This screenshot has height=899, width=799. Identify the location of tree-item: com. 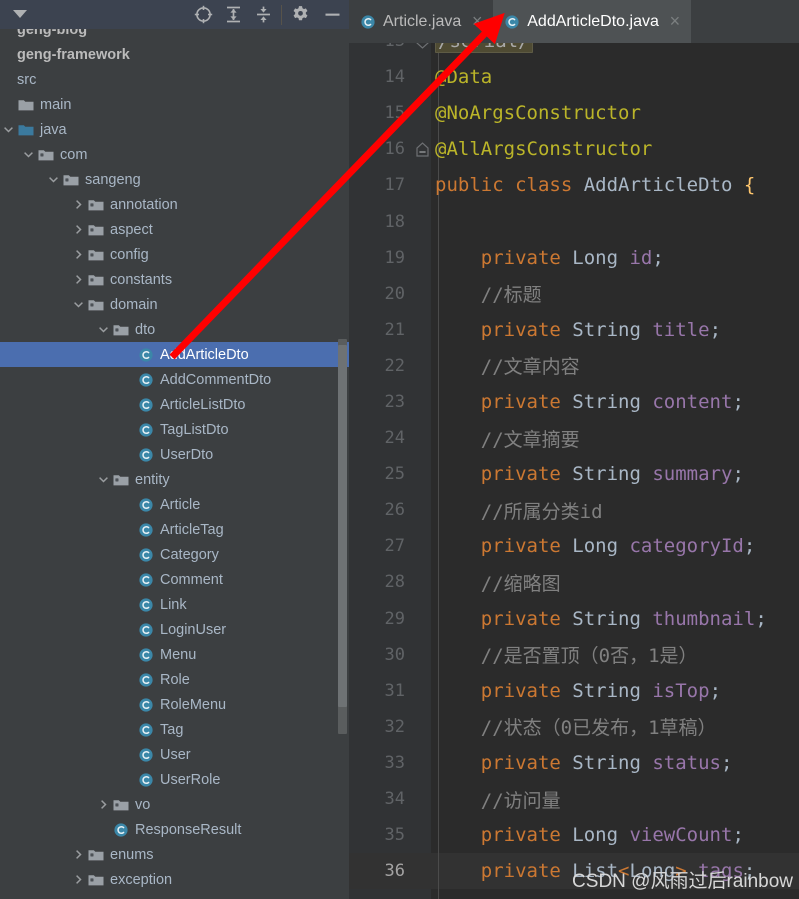
(174, 154).